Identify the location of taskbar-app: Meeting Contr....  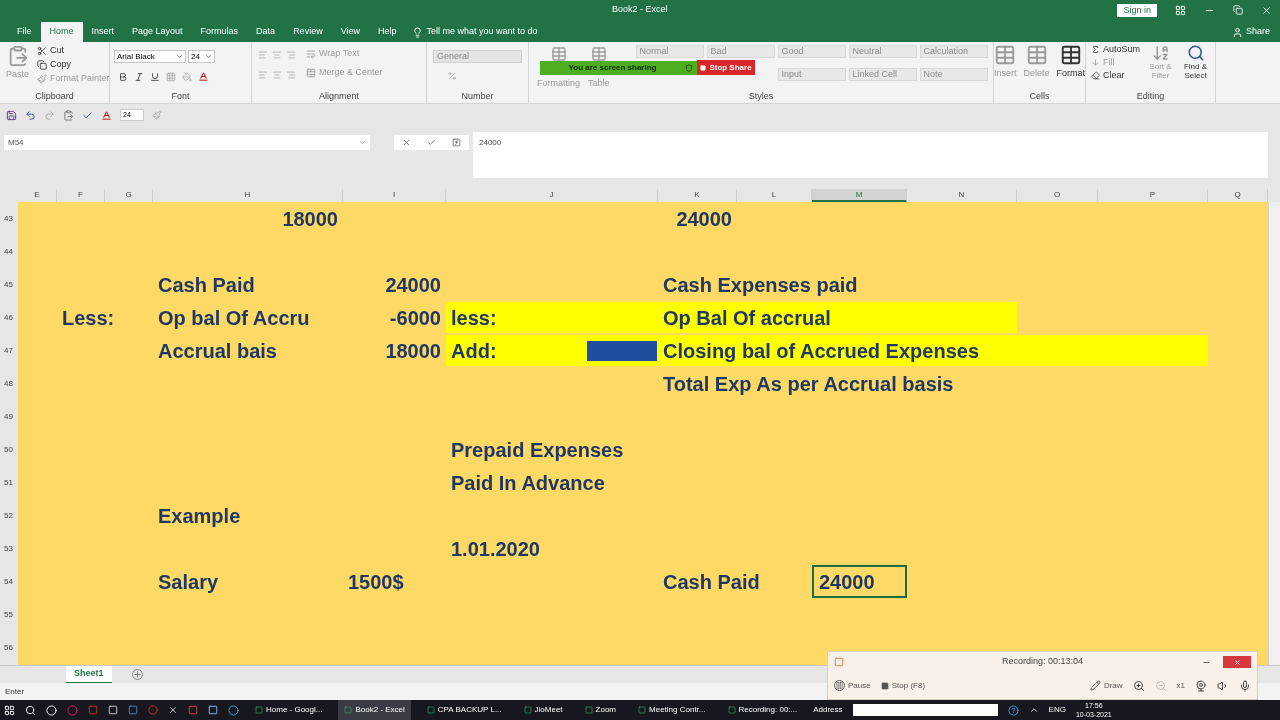
(672, 710).